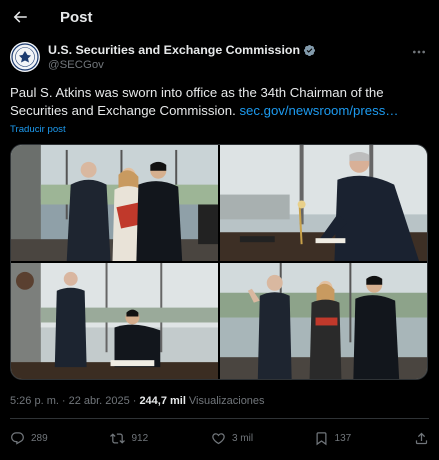 Image resolution: width=439 pixels, height=460 pixels. What do you see at coordinates (182, 65) in the screenshot?
I see `author-handle: @SECGov` at bounding box center [182, 65].